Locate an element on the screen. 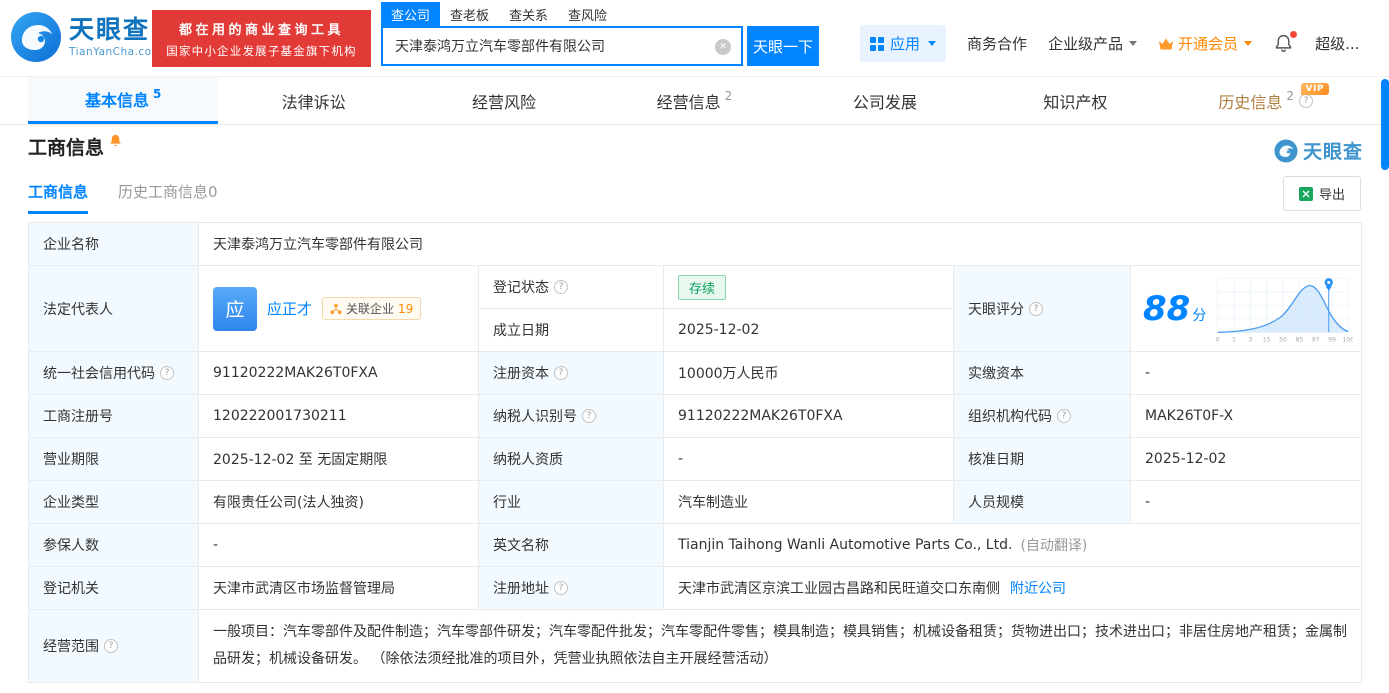  tab-basic-info: 基本信息 5 is located at coordinates (123, 100).